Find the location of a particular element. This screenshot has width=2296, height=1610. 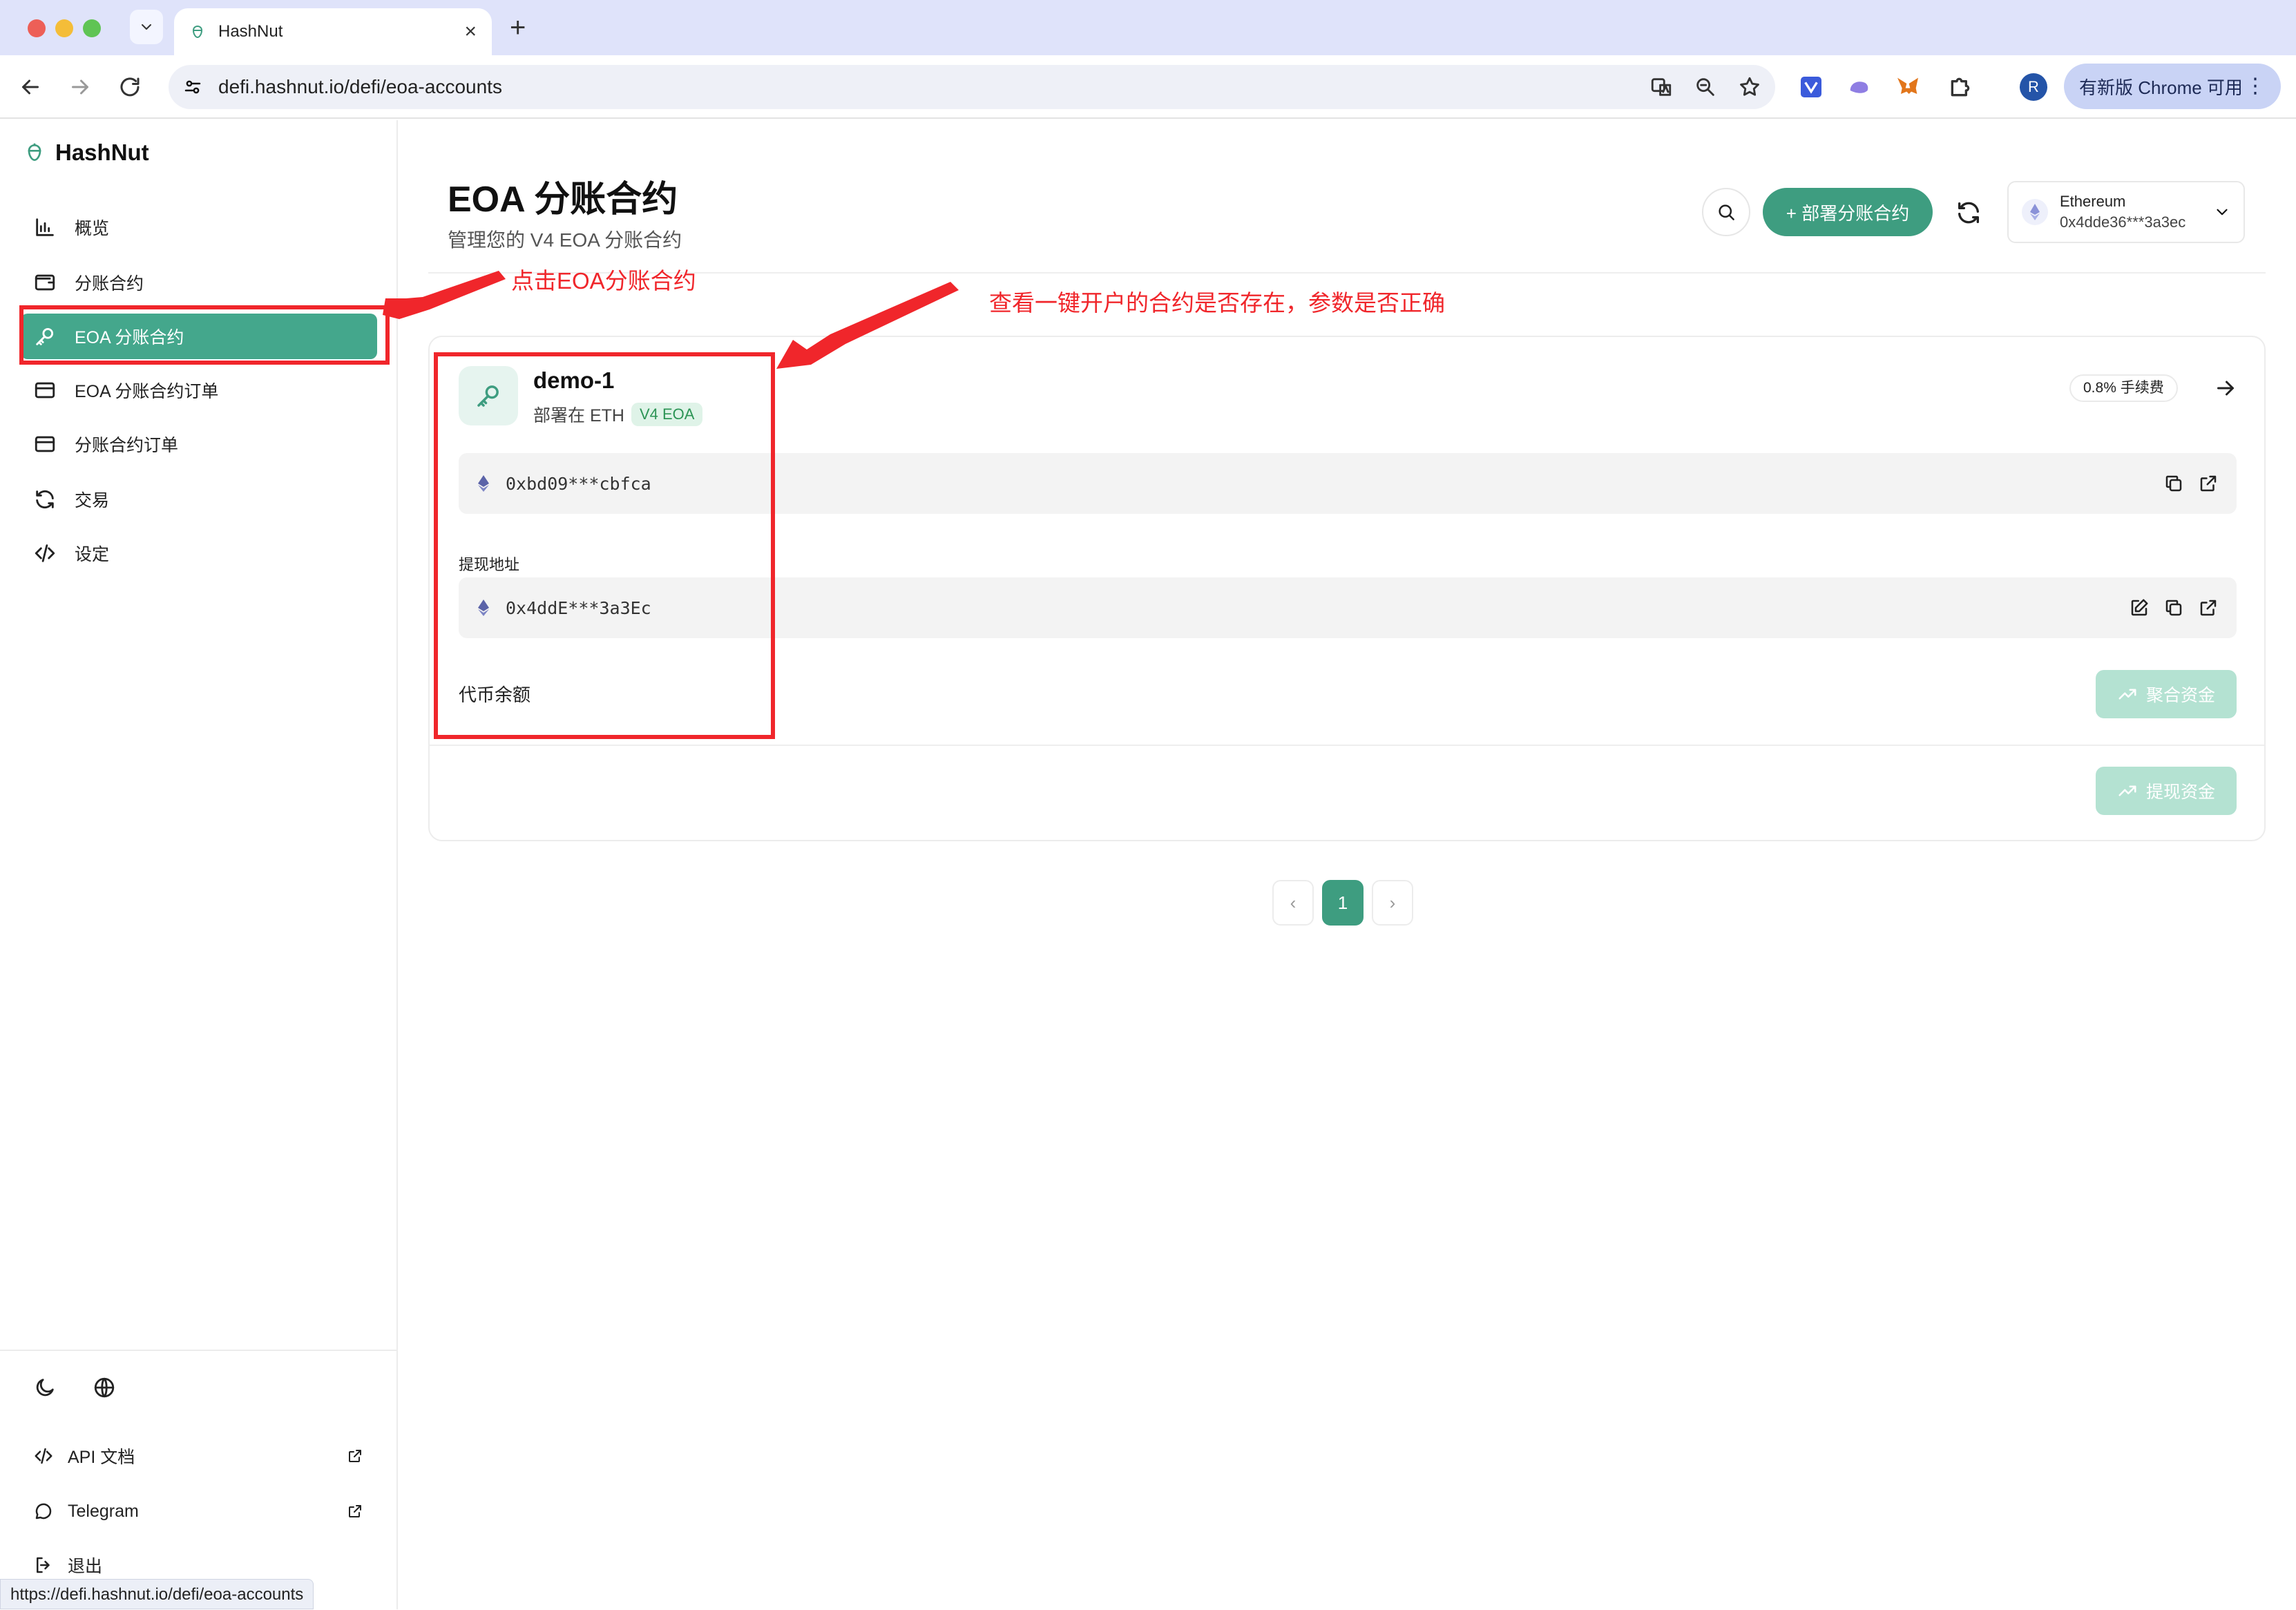

annotation-arrow-card is located at coordinates (867, 325).